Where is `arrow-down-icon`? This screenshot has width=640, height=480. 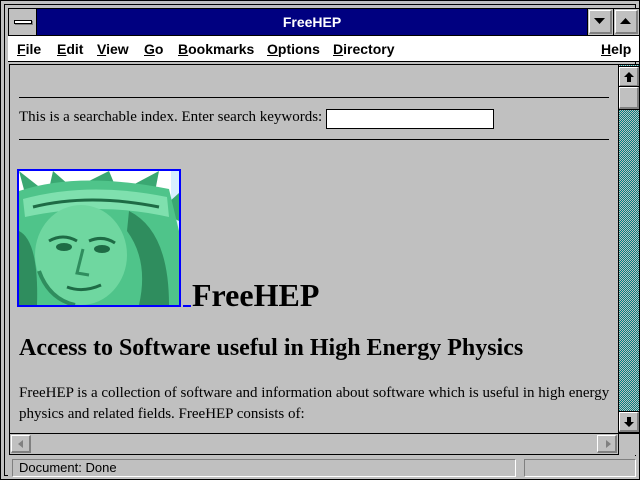 arrow-down-icon is located at coordinates (629, 422).